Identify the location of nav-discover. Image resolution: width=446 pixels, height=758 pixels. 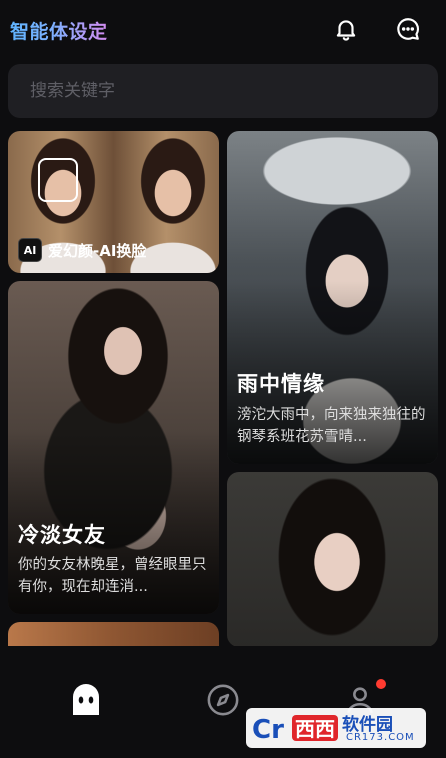
(223, 700).